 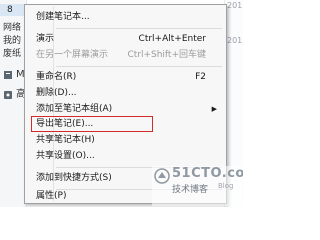 What do you see at coordinates (74, 178) in the screenshot?
I see `menu-item-label: 添加到快捷方式(S)` at bounding box center [74, 178].